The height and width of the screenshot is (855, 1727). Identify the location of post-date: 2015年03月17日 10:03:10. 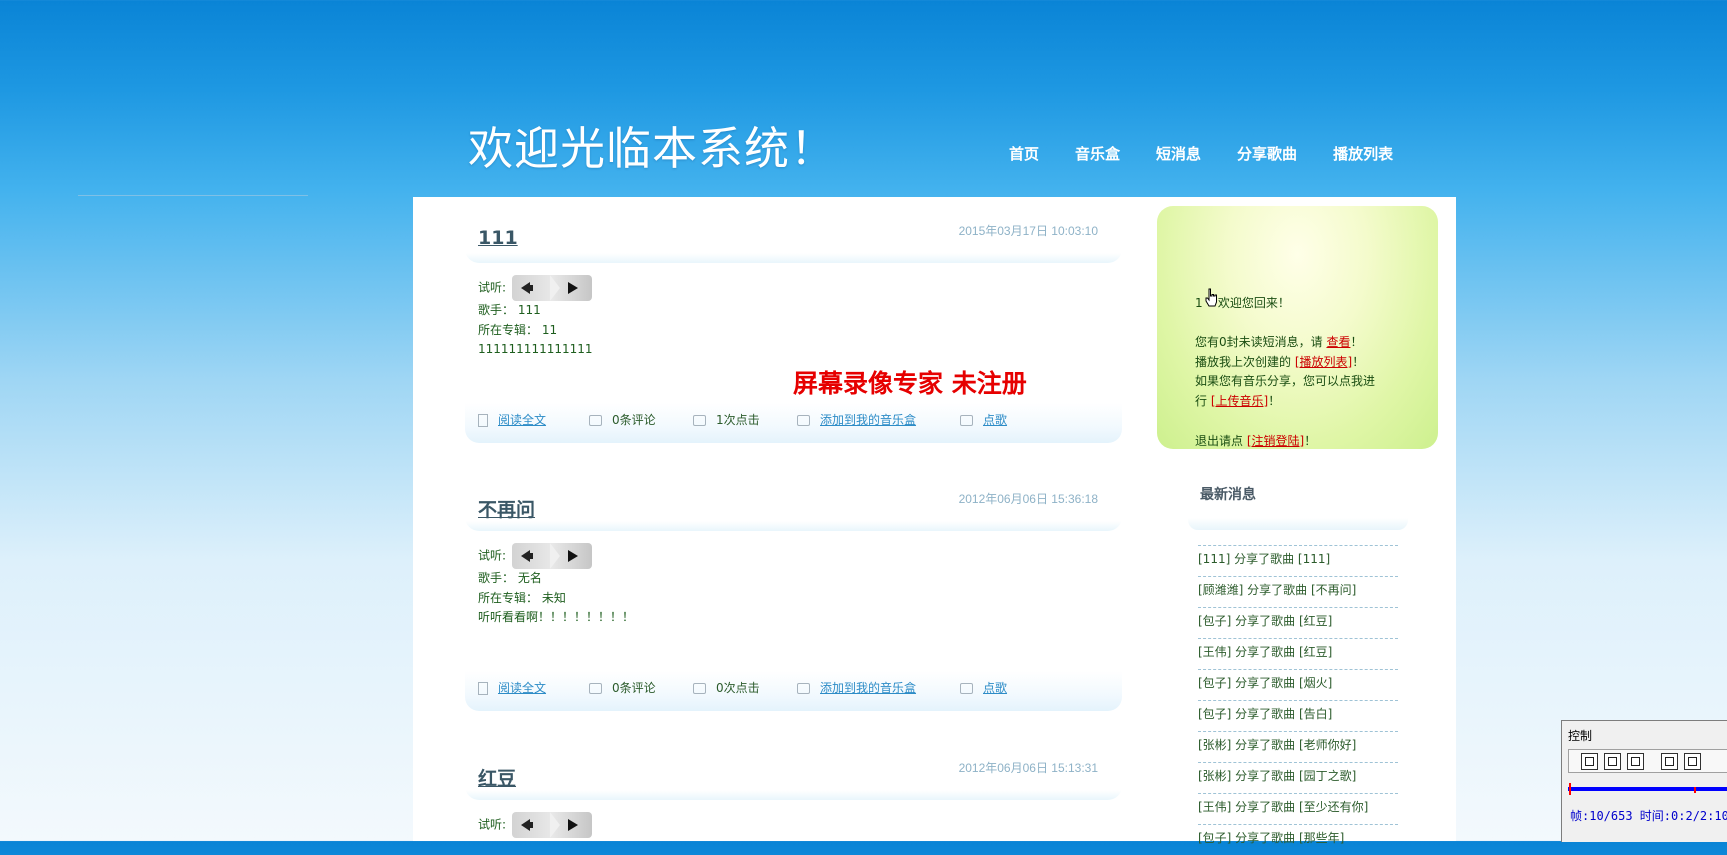
(1028, 231).